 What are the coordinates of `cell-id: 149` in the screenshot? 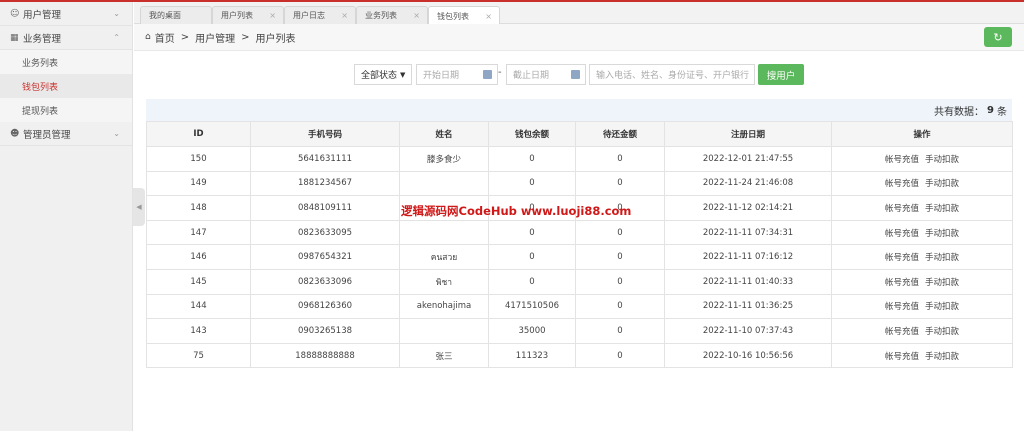 It's located at (198, 183).